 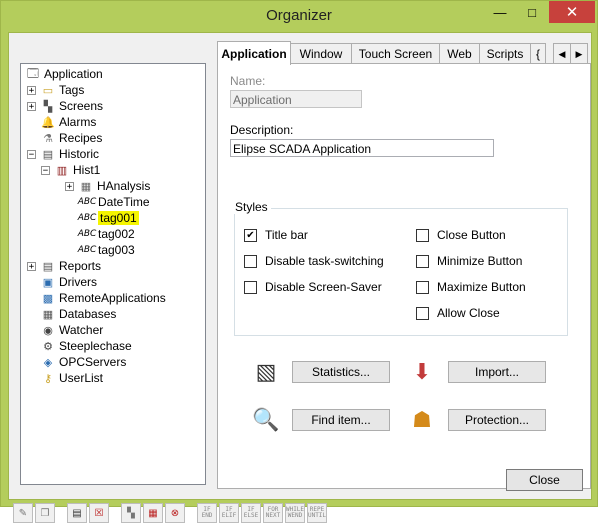 I want to click on checkbox-label: Disable task-switching, so click(x=324, y=261).